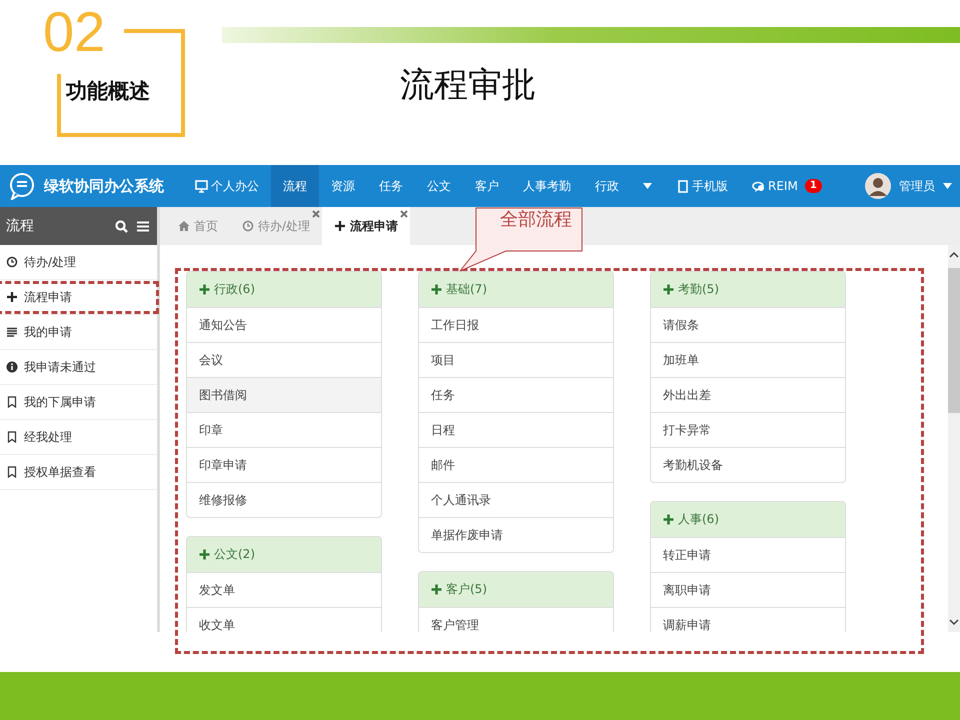 This screenshot has height=720, width=960. Describe the element at coordinates (954, 438) in the screenshot. I see `scrollbar` at that location.